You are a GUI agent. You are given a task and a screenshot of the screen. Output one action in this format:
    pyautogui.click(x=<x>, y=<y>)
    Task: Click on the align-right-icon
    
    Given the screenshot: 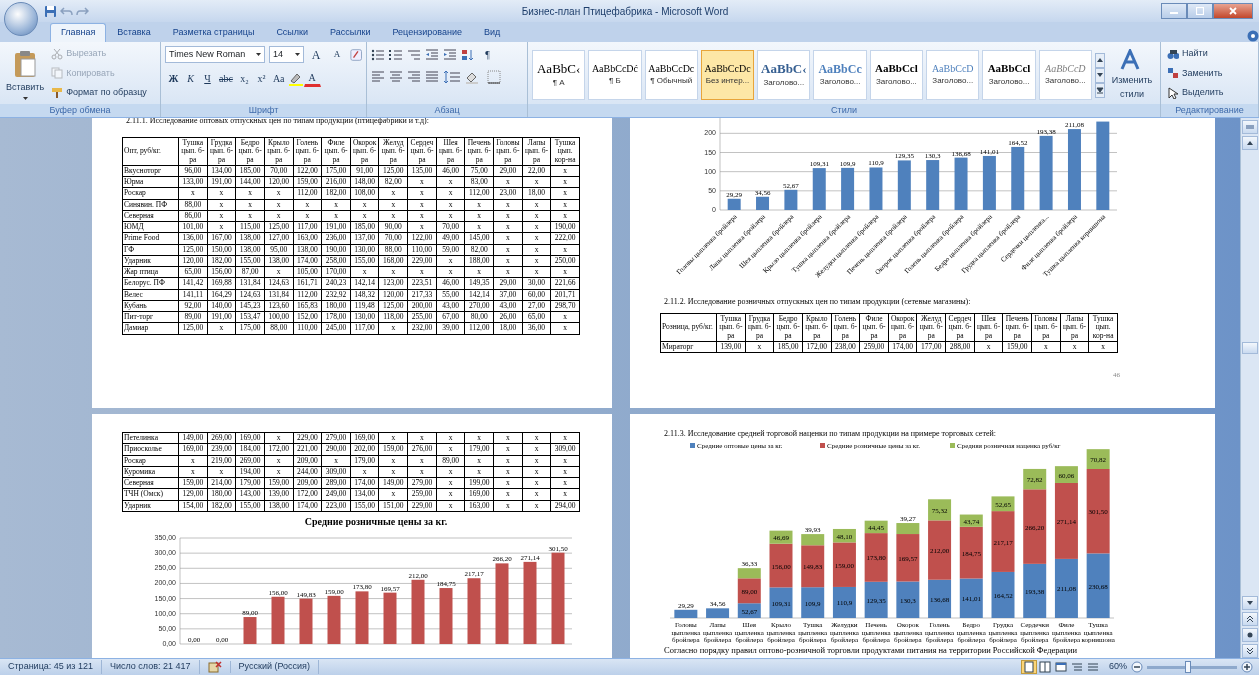 What is the action you would take?
    pyautogui.click(x=414, y=77)
    